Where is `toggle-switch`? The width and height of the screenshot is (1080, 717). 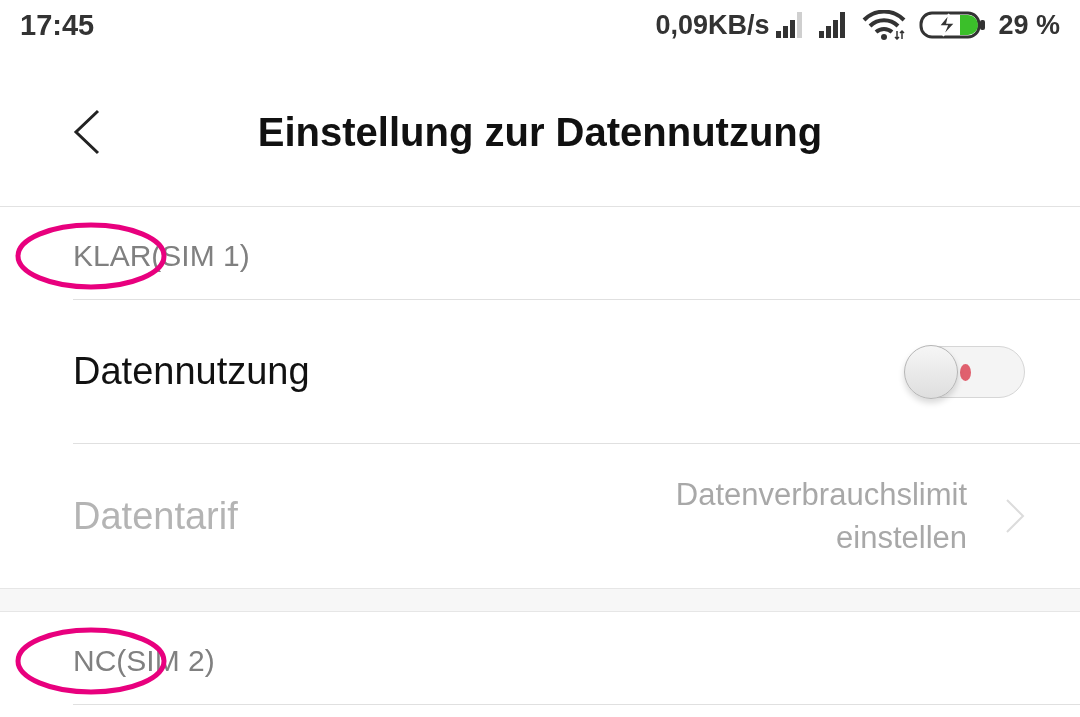
toggle-switch is located at coordinates (965, 371).